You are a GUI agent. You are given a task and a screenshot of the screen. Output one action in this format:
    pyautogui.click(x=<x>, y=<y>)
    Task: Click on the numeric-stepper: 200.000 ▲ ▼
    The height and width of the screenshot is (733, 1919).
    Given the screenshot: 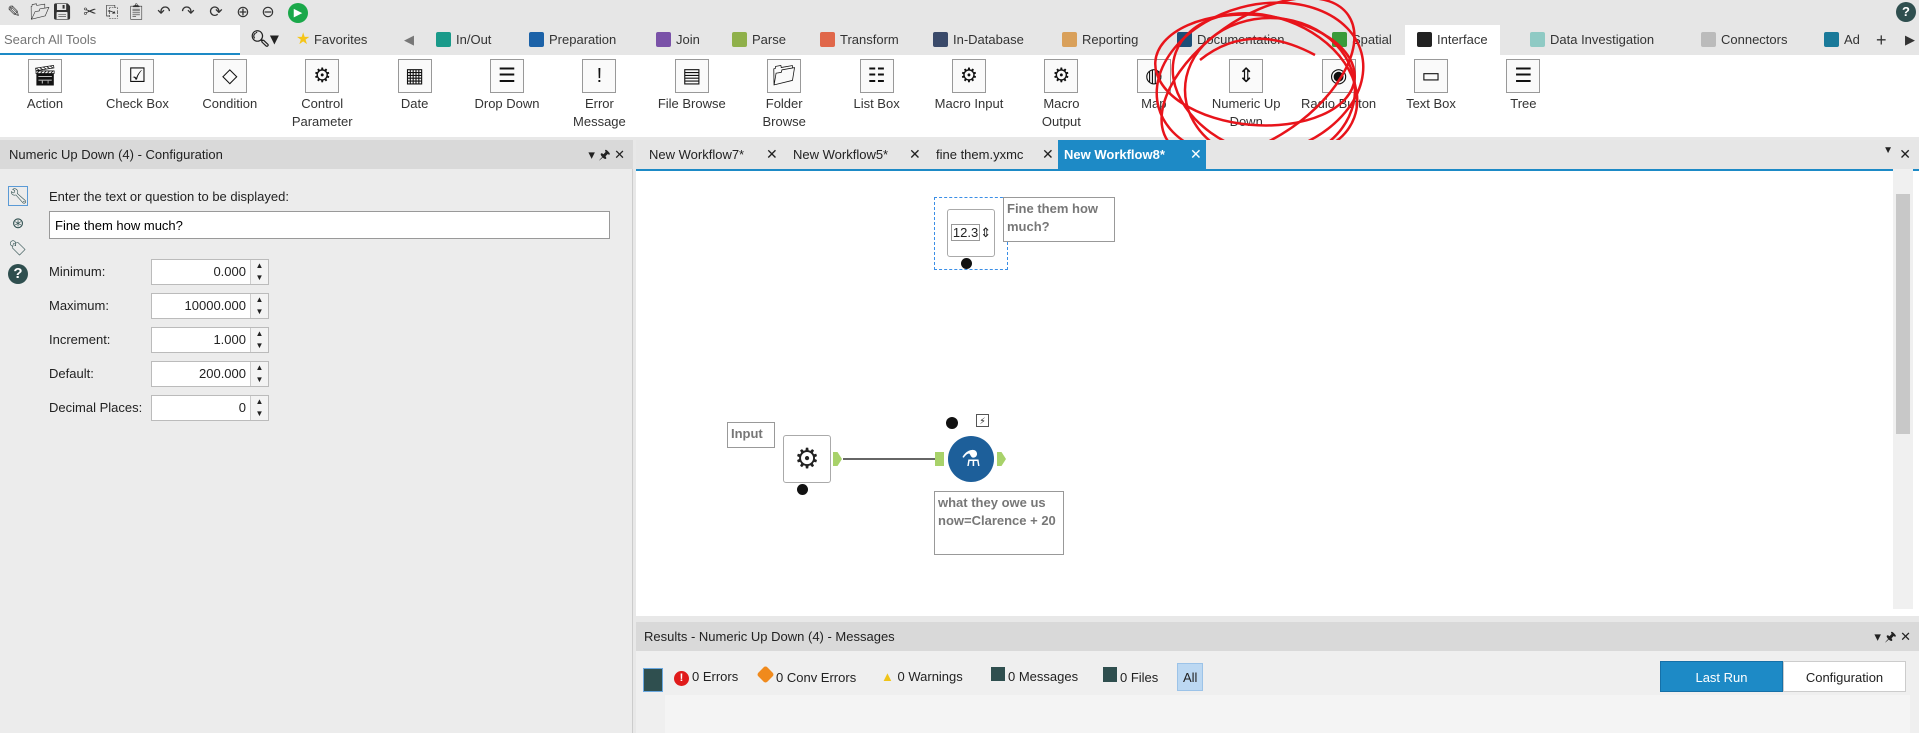 What is the action you would take?
    pyautogui.click(x=210, y=374)
    